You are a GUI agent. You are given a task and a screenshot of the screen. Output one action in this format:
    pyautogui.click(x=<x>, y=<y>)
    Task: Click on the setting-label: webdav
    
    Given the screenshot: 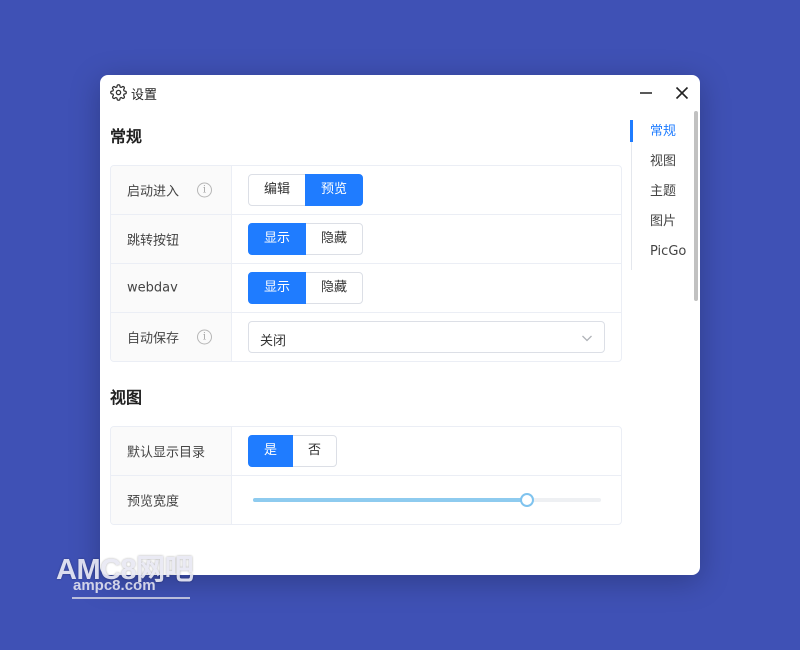 What is the action you would take?
    pyautogui.click(x=152, y=288)
    